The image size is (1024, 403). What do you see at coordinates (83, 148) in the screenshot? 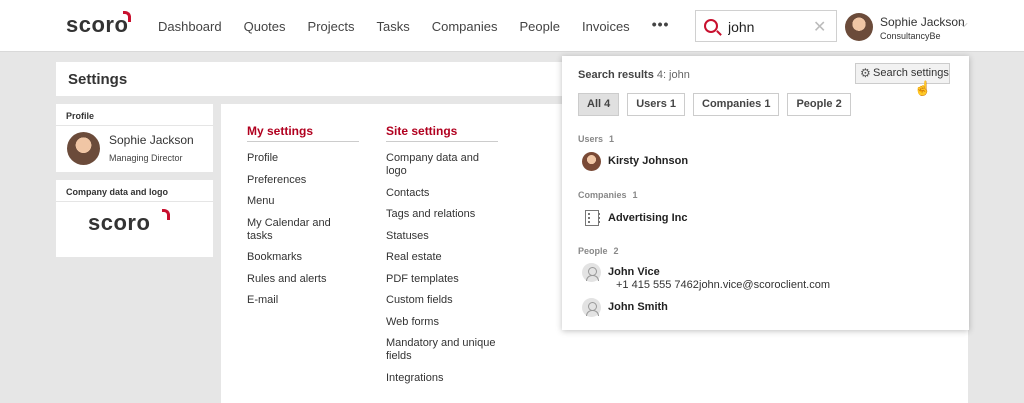
I see `profile-avatar` at bounding box center [83, 148].